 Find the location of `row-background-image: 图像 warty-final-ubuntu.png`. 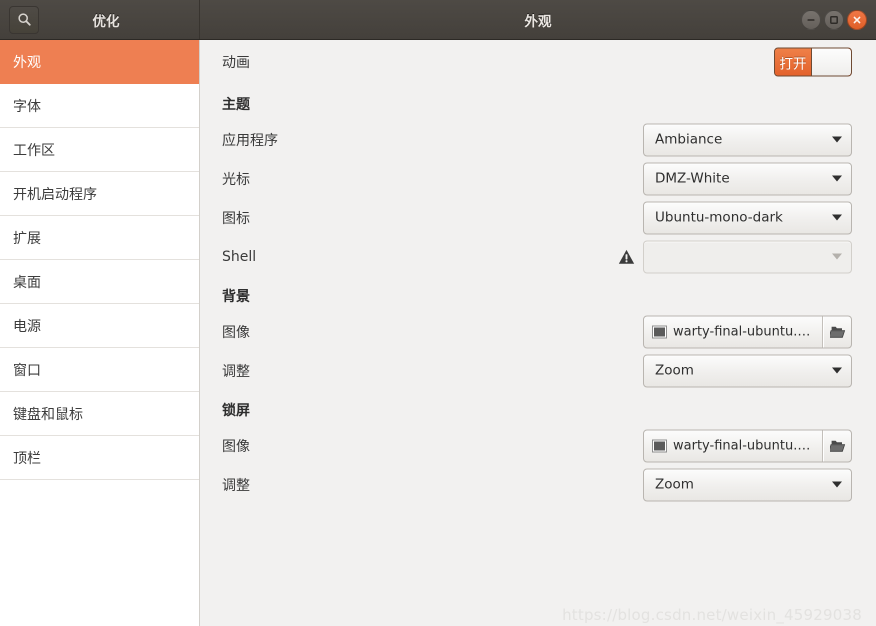

row-background-image: 图像 warty-final-ubuntu.png is located at coordinates (537, 331).